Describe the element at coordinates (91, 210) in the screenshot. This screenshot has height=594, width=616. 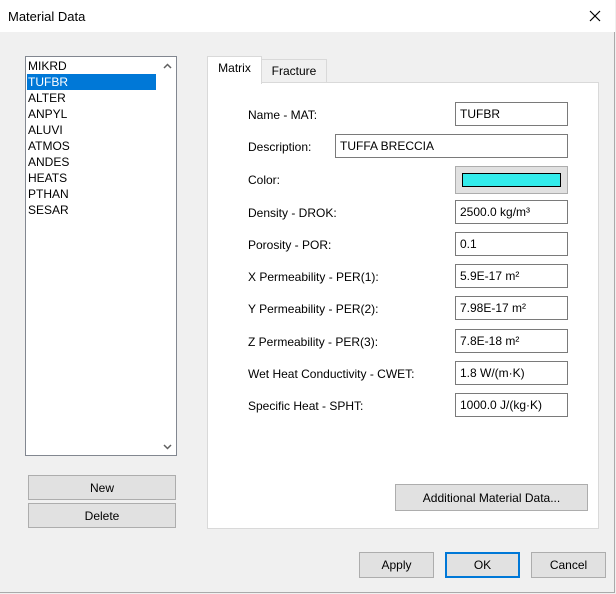
I see `list-item: SESAR` at that location.